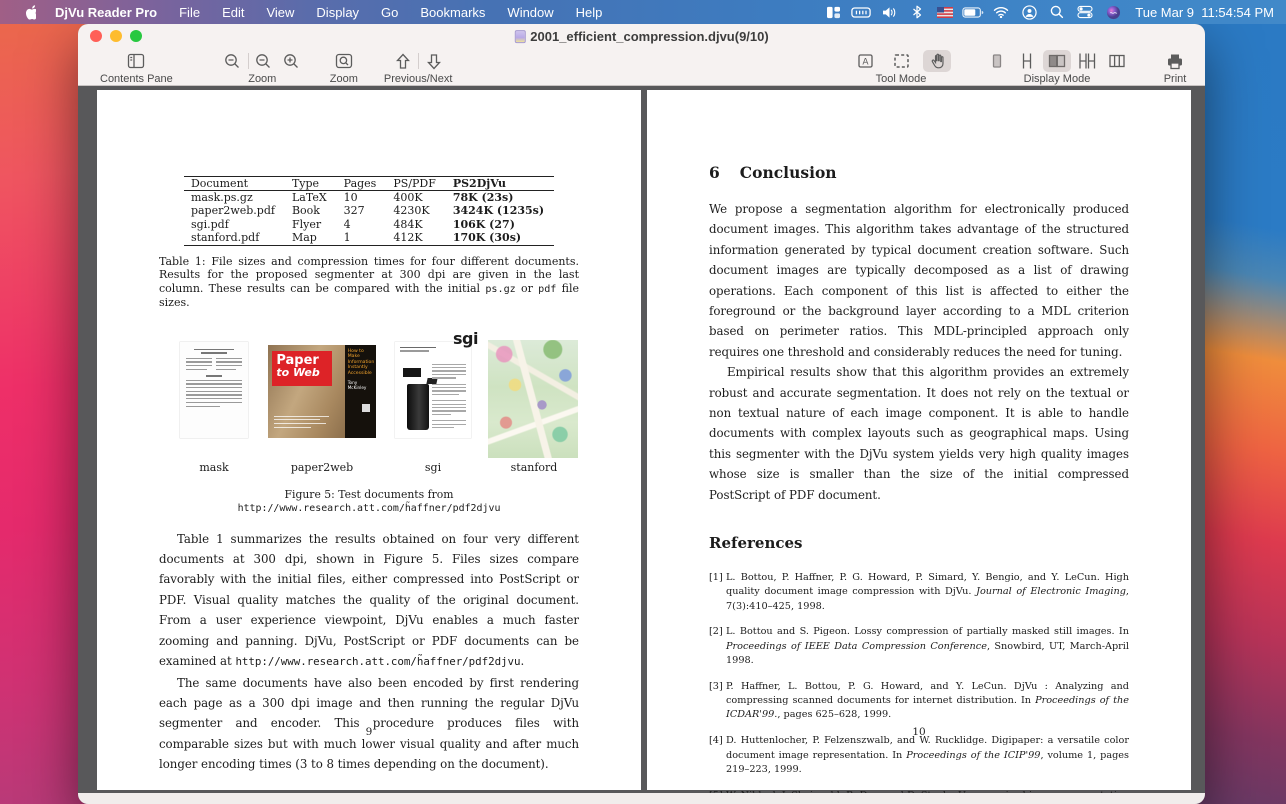 The image size is (1286, 804). I want to click on continuous-page-button, so click(1027, 61).